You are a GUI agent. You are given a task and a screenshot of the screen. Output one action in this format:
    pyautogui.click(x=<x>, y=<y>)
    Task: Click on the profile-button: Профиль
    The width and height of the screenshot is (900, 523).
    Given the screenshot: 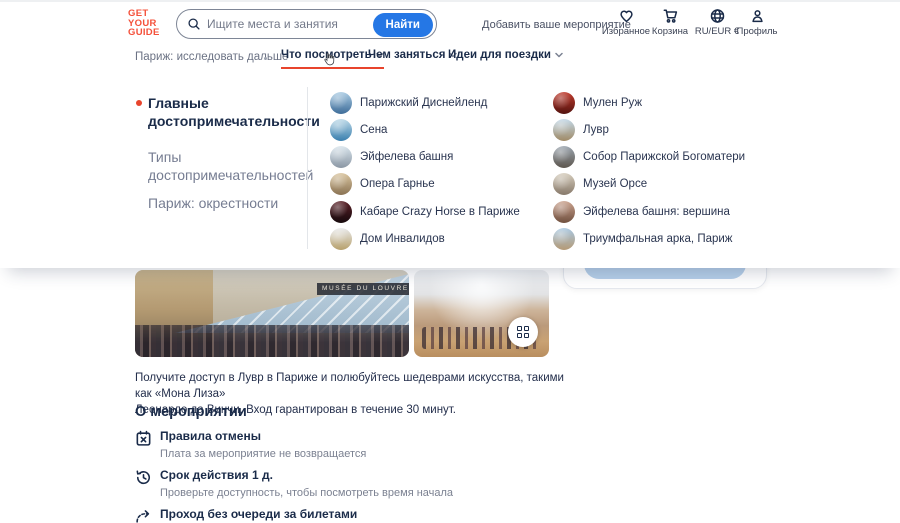 What is the action you would take?
    pyautogui.click(x=757, y=22)
    